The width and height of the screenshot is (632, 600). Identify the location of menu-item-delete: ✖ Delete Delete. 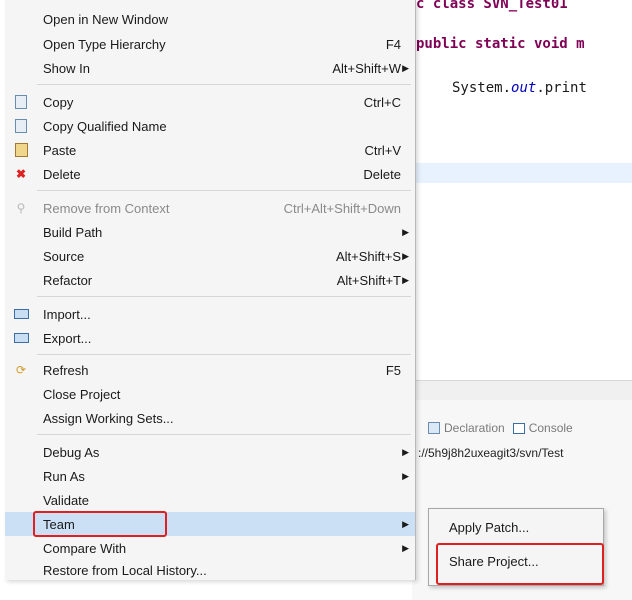
(210, 174).